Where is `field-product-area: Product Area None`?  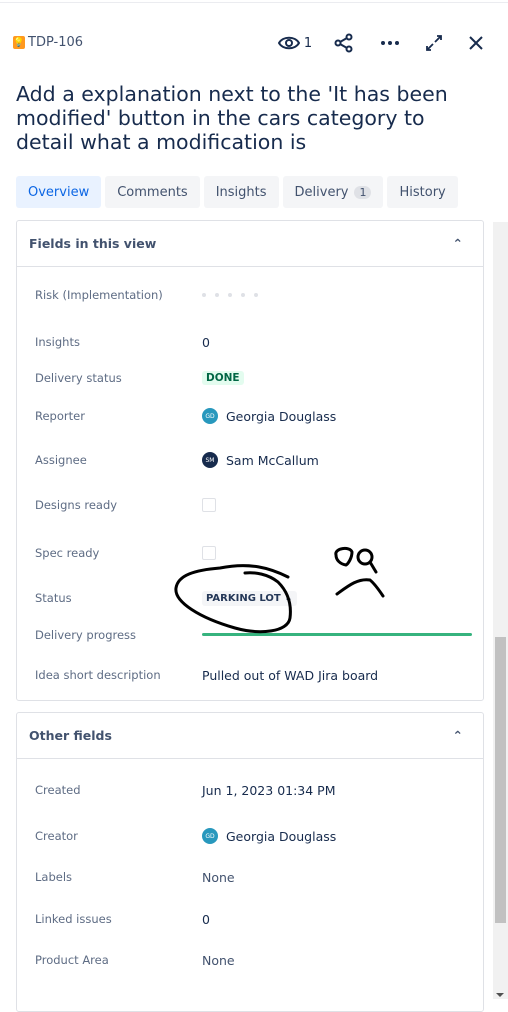
field-product-area: Product Area None is located at coordinates (135, 960).